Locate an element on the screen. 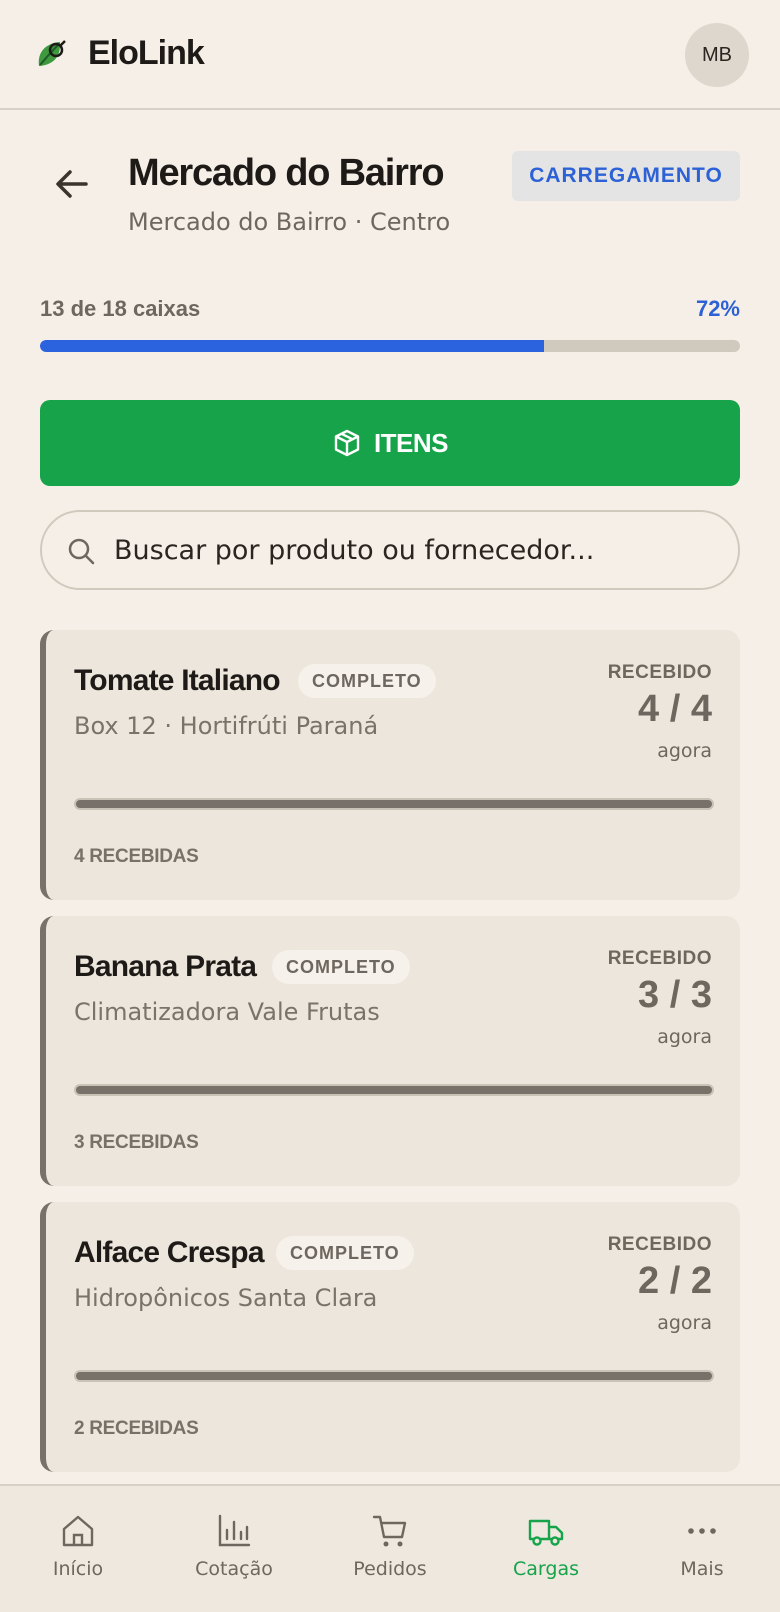 This screenshot has width=780, height=1612. progress-percent: 72% is located at coordinates (717, 308).